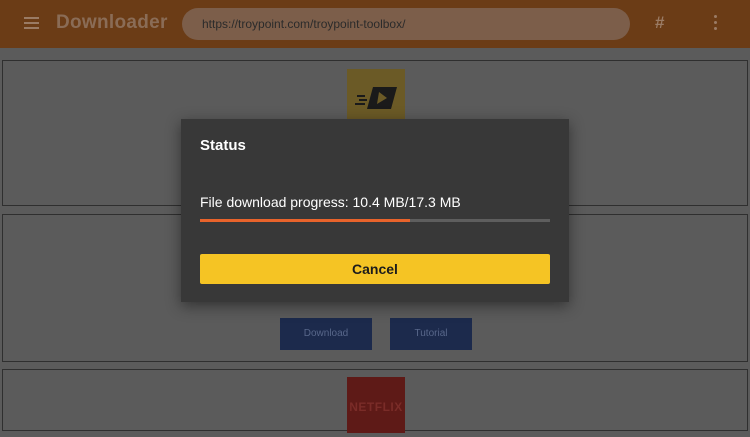 The width and height of the screenshot is (750, 437). I want to click on download-progress-bar, so click(375, 220).